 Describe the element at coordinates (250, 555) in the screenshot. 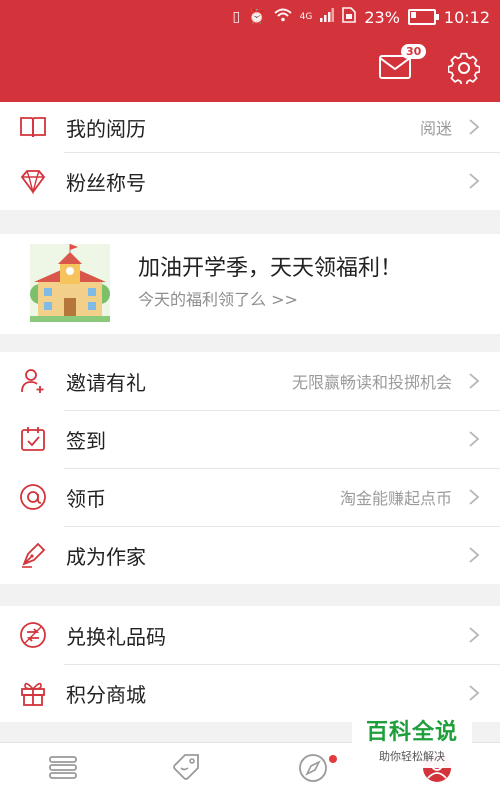

I see `row-become-author: 成为作家` at that location.